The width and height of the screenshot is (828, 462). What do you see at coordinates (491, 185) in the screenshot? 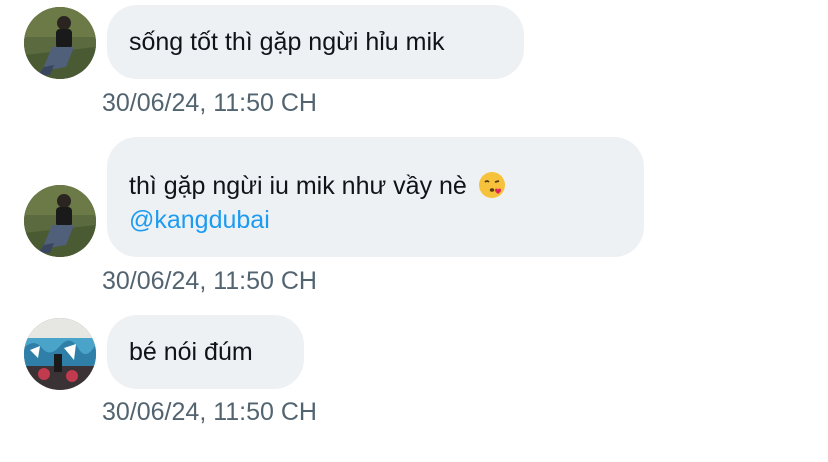
I see `kissing-face-emoji-icon` at bounding box center [491, 185].